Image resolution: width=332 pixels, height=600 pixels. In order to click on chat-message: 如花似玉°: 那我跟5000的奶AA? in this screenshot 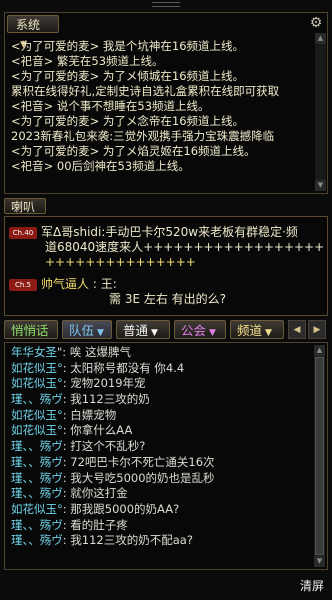, I will do `click(161, 510)`.